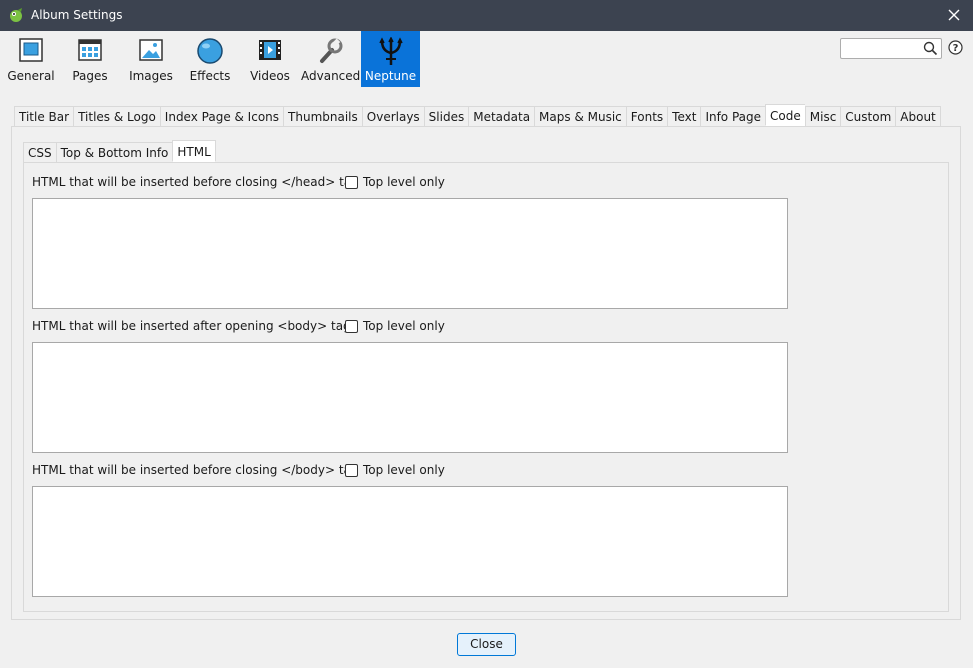  What do you see at coordinates (114, 152) in the screenshot?
I see `subtab-top-bottom-info: Top & Bottom Info` at bounding box center [114, 152].